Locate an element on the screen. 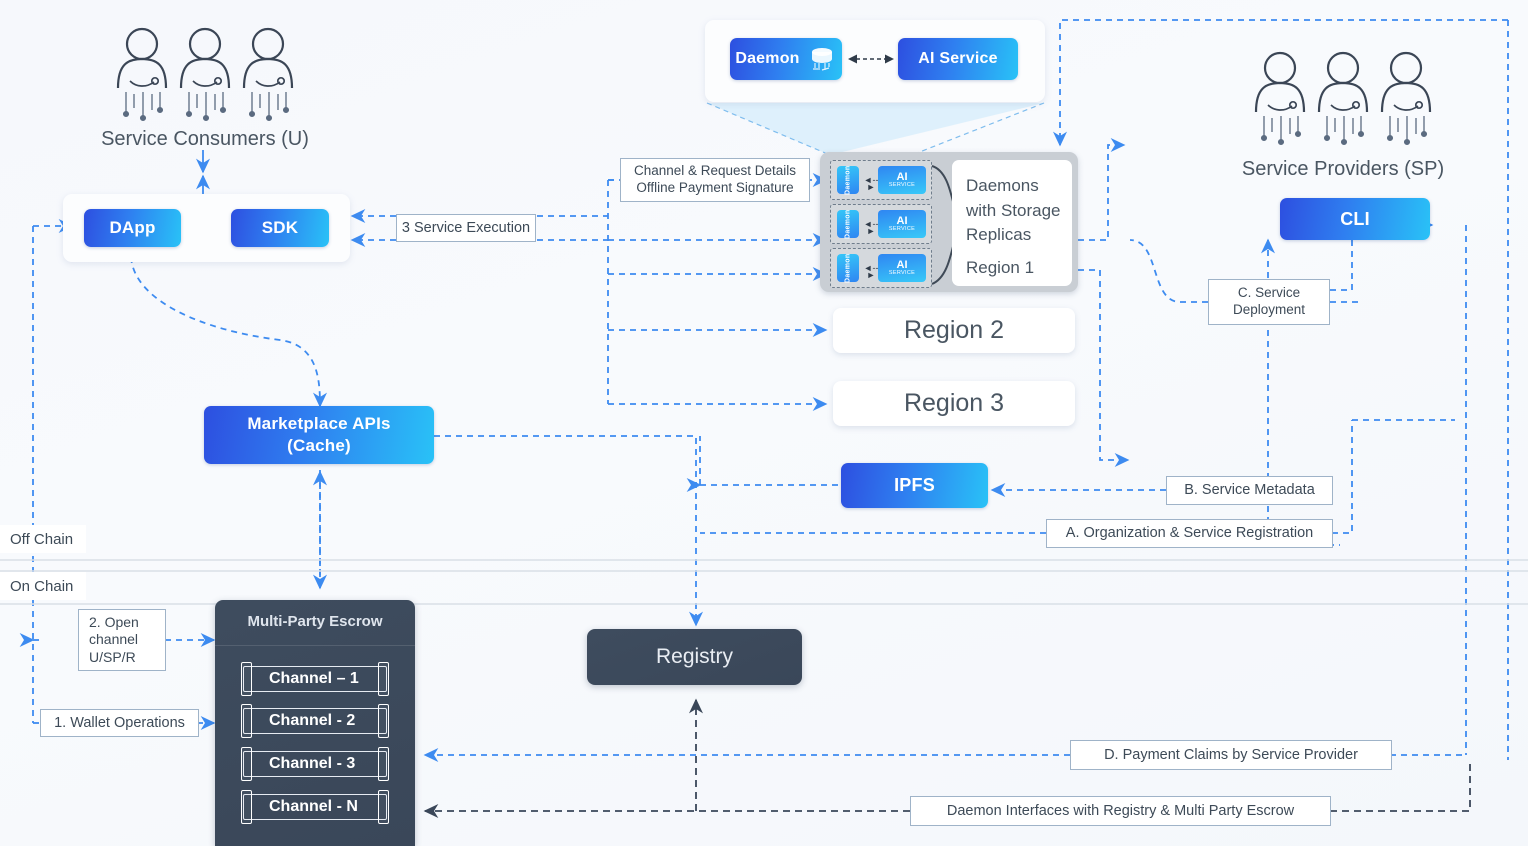 This screenshot has height=846, width=1528. region-3-box: Region 3 is located at coordinates (954, 403).